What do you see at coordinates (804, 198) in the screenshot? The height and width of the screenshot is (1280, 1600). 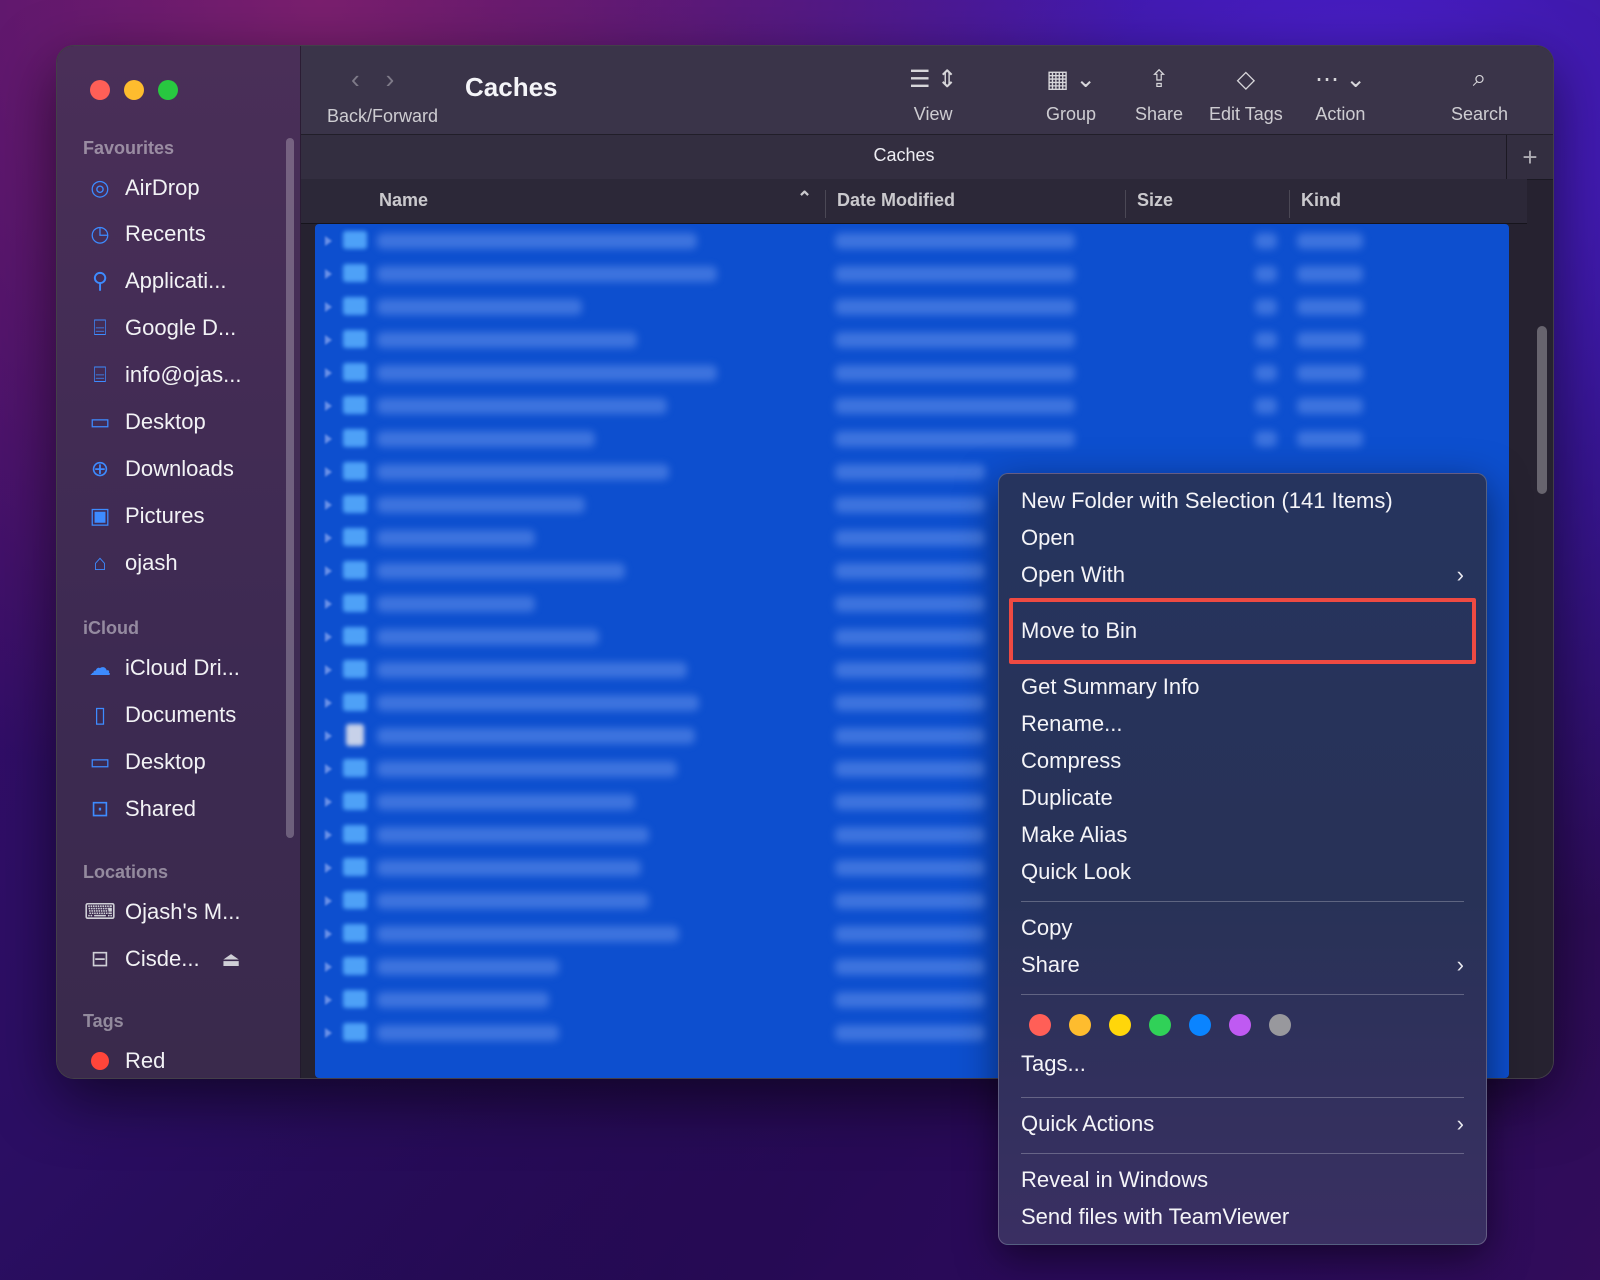 I see `sort-ascending-icon: ⌃` at bounding box center [804, 198].